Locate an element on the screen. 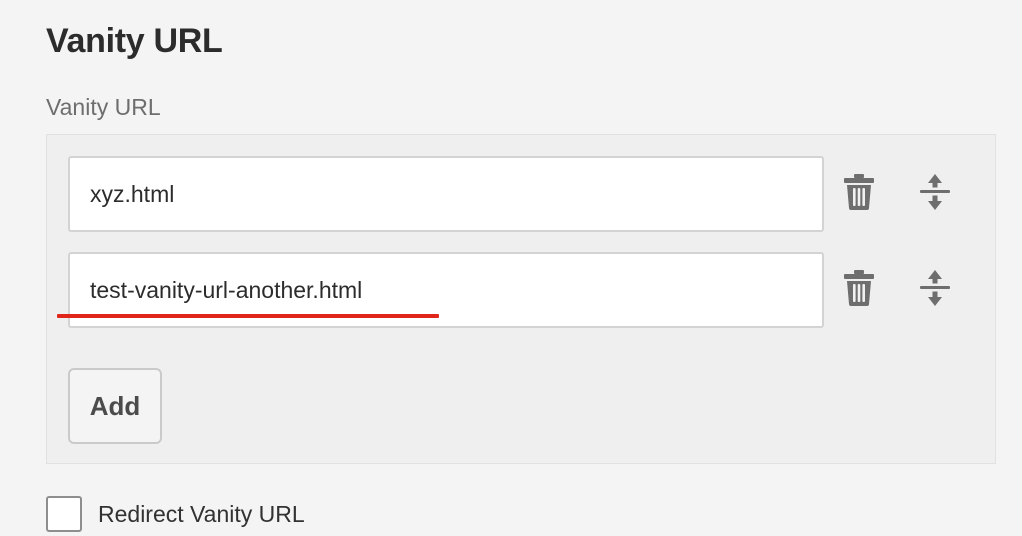  multifield-item is located at coordinates (518, 194).